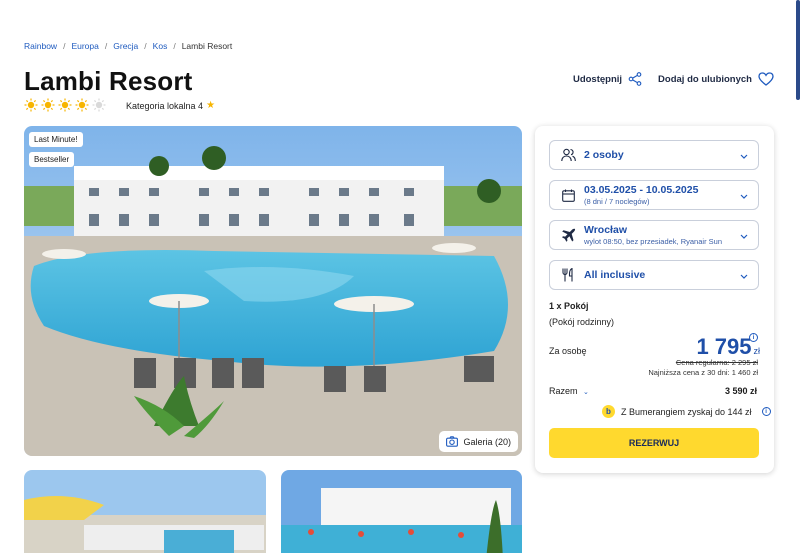 The width and height of the screenshot is (800, 553). I want to click on persons-icon, so click(568, 155).